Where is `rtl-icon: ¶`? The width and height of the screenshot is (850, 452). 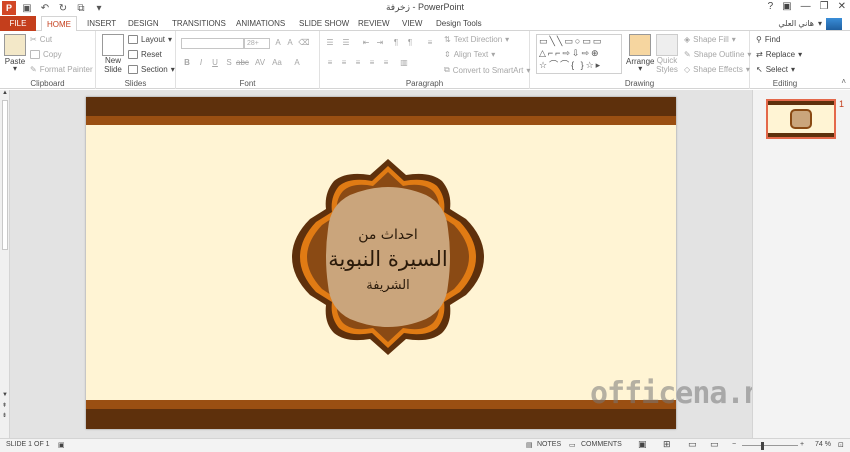
rtl-icon: ¶ is located at coordinates (396, 42).